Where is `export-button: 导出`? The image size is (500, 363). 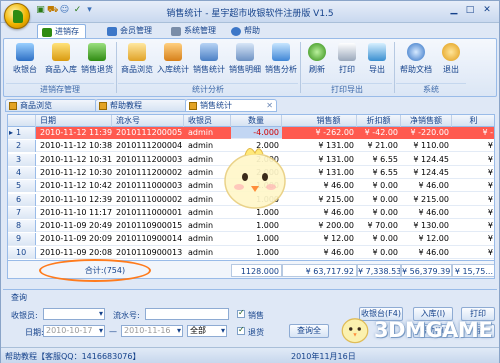
export-button: 导出 is located at coordinates (377, 61).